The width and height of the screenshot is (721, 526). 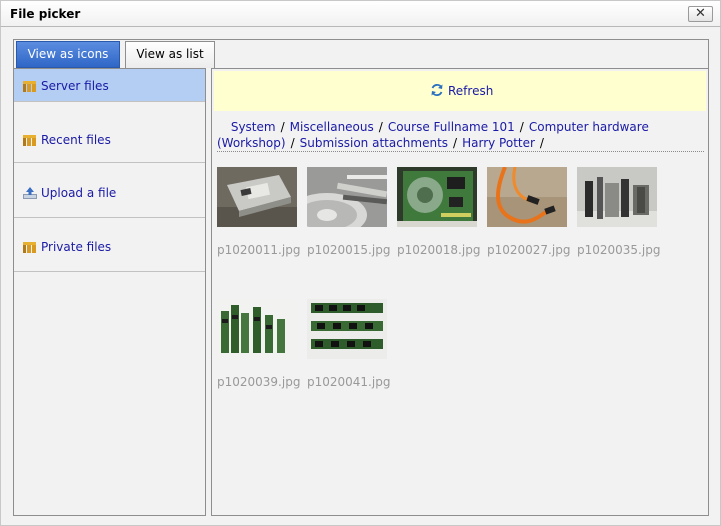 What do you see at coordinates (498, 143) in the screenshot?
I see `breadcrumb-link-harry-potter: Harry Potter` at bounding box center [498, 143].